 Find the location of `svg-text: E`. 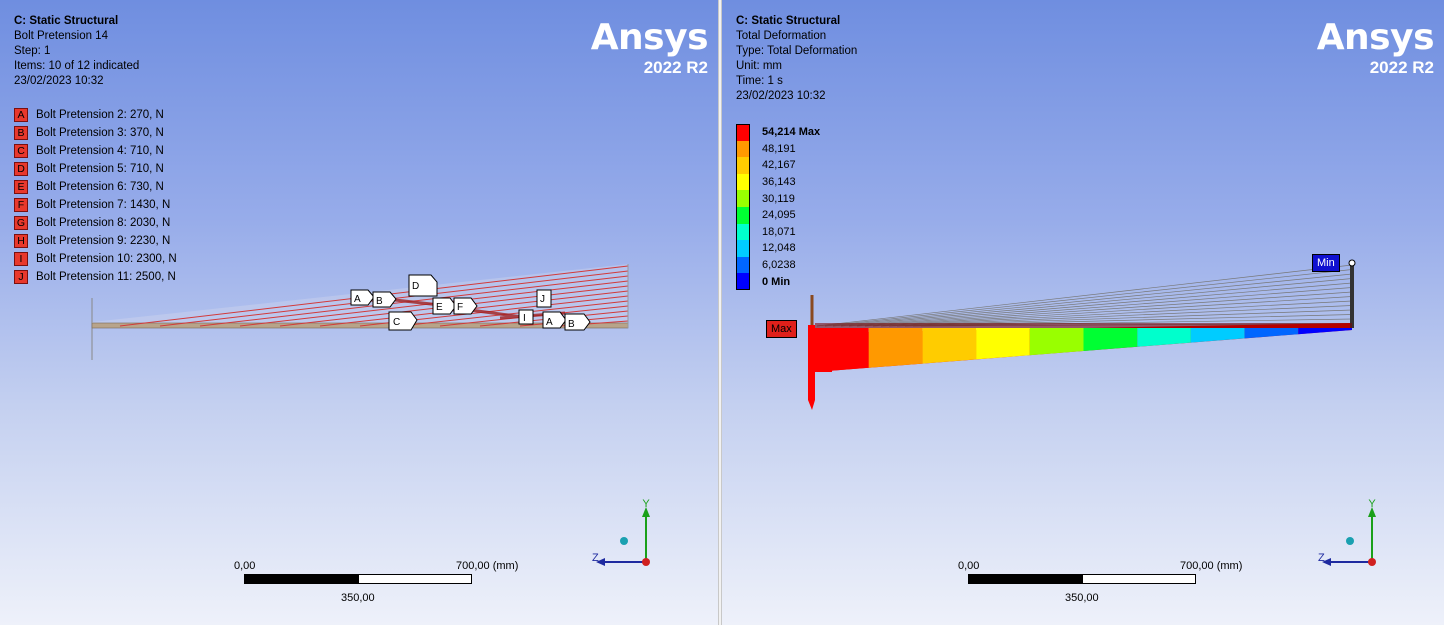

svg-text: E is located at coordinates (439, 307).